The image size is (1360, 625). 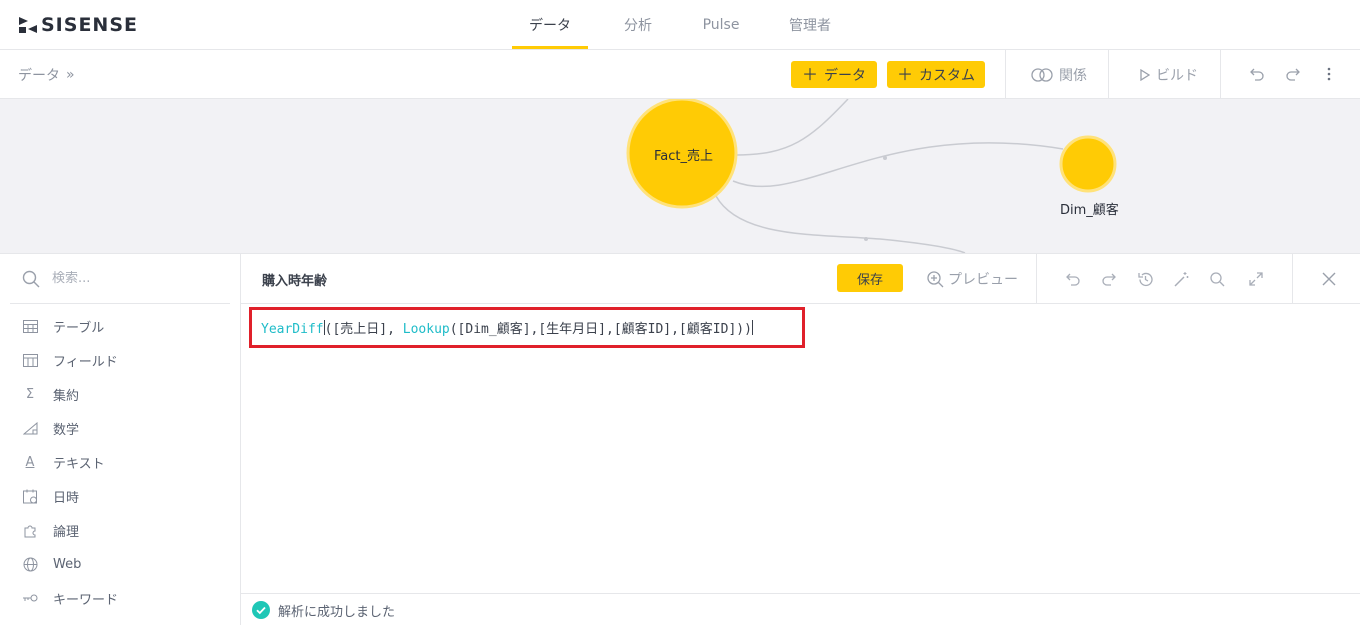 I want to click on expand-icon, so click(x=1256, y=279).